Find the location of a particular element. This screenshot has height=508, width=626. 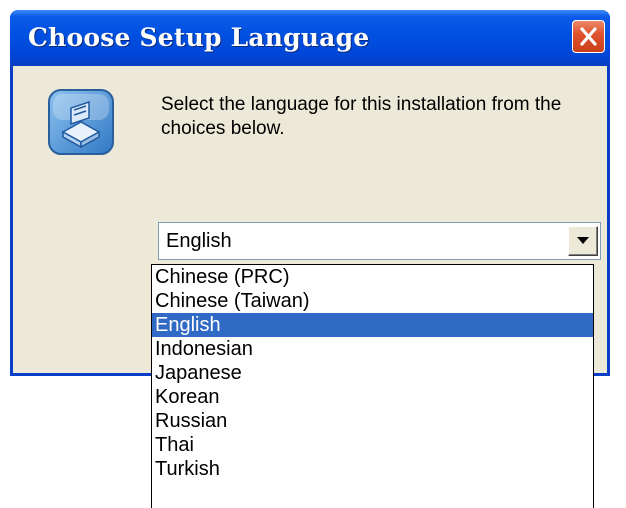

window-title: Choose Setup Language is located at coordinates (199, 37).